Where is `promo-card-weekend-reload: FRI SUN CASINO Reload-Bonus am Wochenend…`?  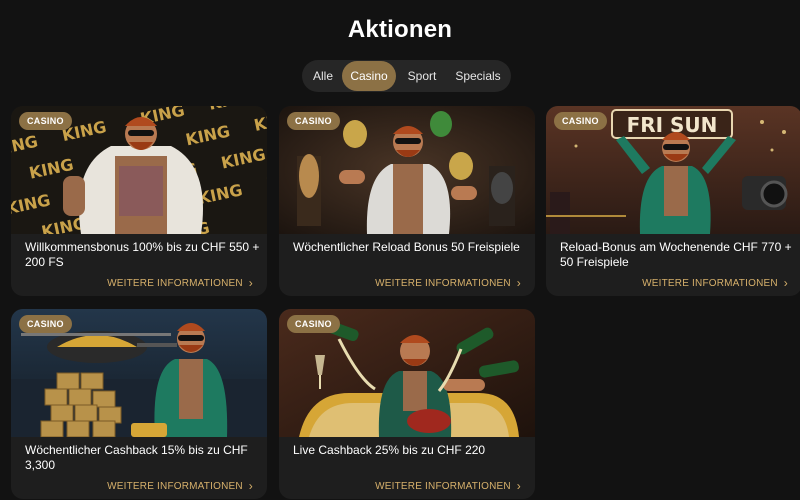
promo-card-weekend-reload: FRI SUN CASINO Reload-Bonus am Wochenend… is located at coordinates (673, 201).